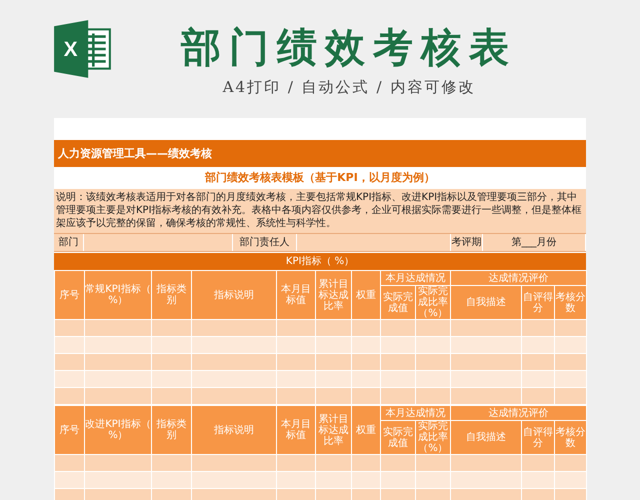  What do you see at coordinates (320, 261) in the screenshot?
I see `section-title-bar: KPI指标（ %）` at bounding box center [320, 261].